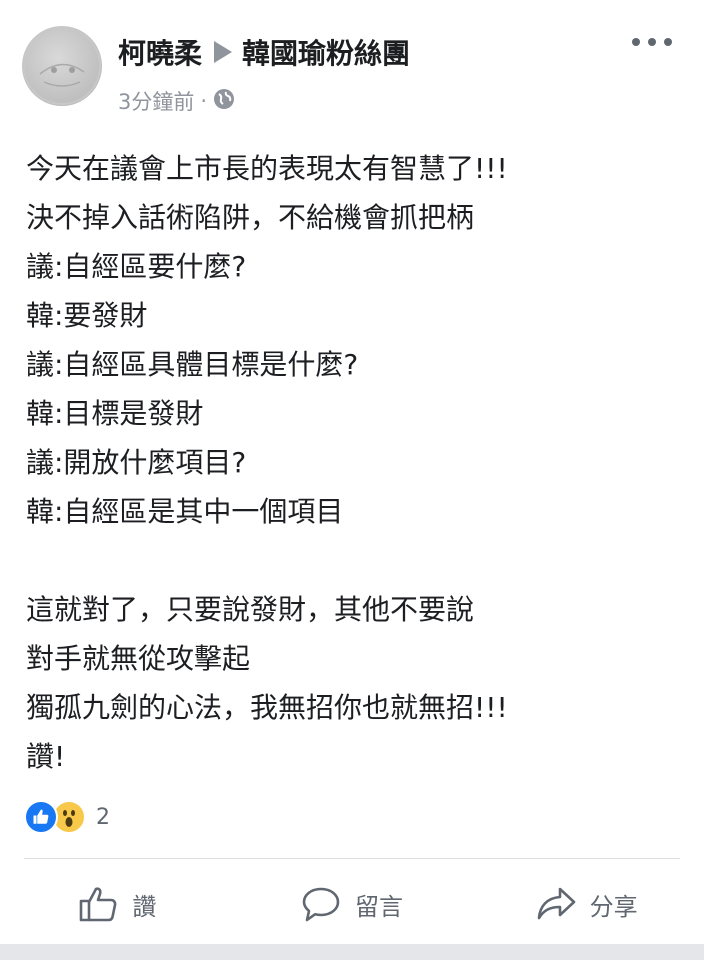 The image size is (704, 960). I want to click on post-line: 韓:自經區是其中一個項目, so click(185, 511).